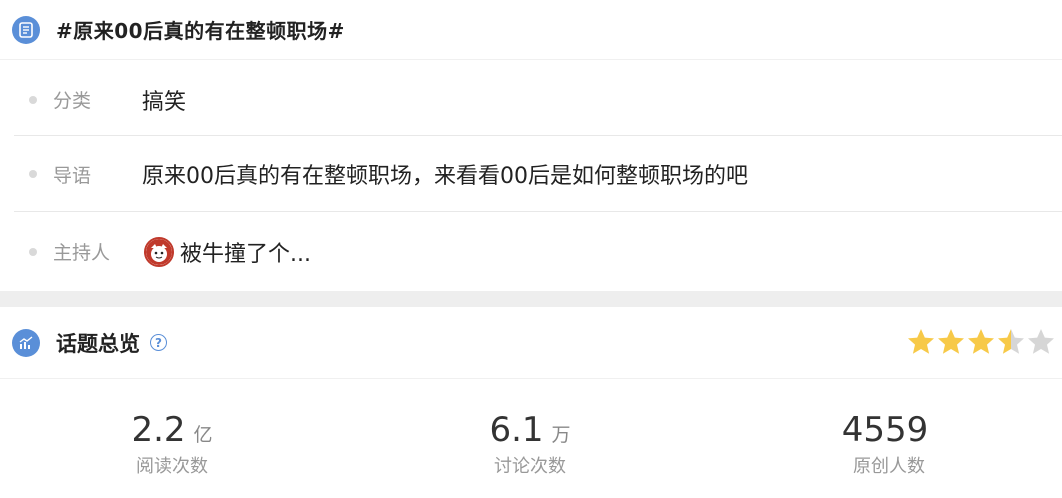  What do you see at coordinates (885, 430) in the screenshot?
I see `stat-value: 4559` at bounding box center [885, 430].